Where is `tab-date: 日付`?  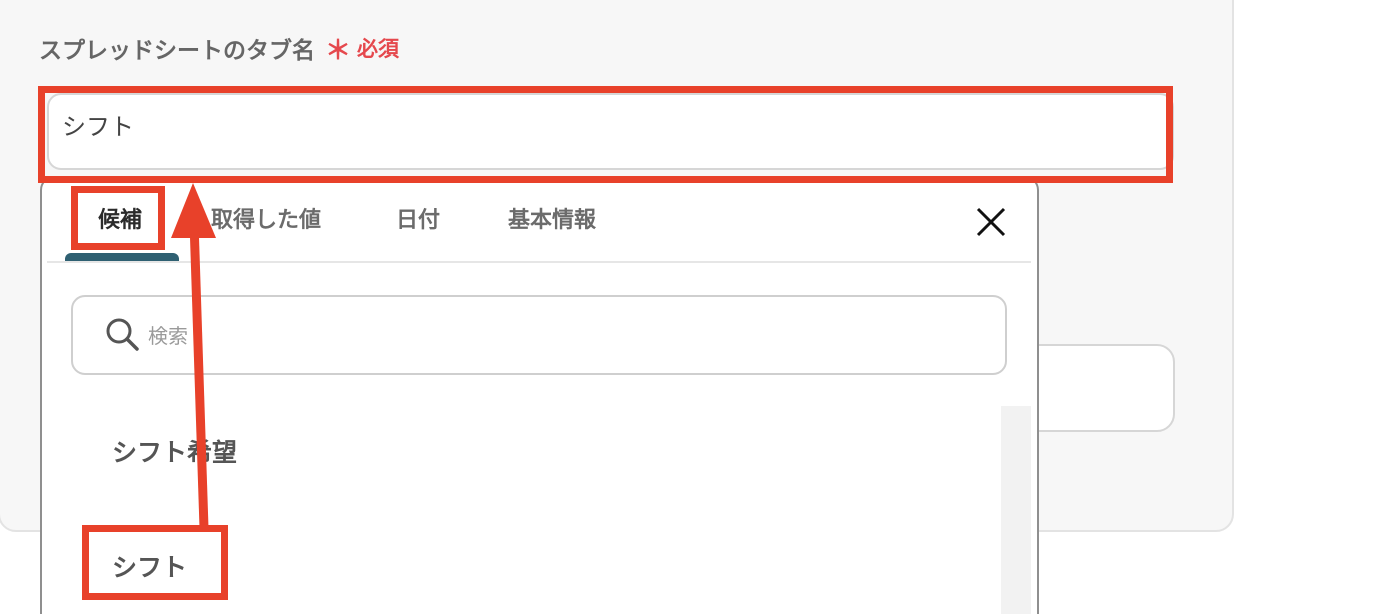 tab-date: 日付 is located at coordinates (418, 221).